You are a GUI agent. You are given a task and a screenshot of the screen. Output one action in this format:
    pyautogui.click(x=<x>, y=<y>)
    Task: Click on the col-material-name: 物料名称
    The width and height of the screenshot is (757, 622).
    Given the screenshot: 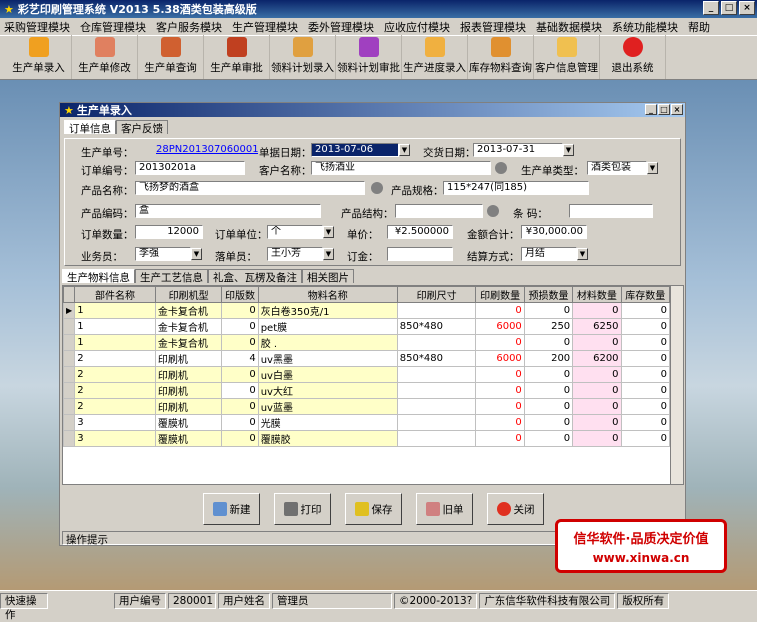 What is the action you would take?
    pyautogui.click(x=327, y=294)
    